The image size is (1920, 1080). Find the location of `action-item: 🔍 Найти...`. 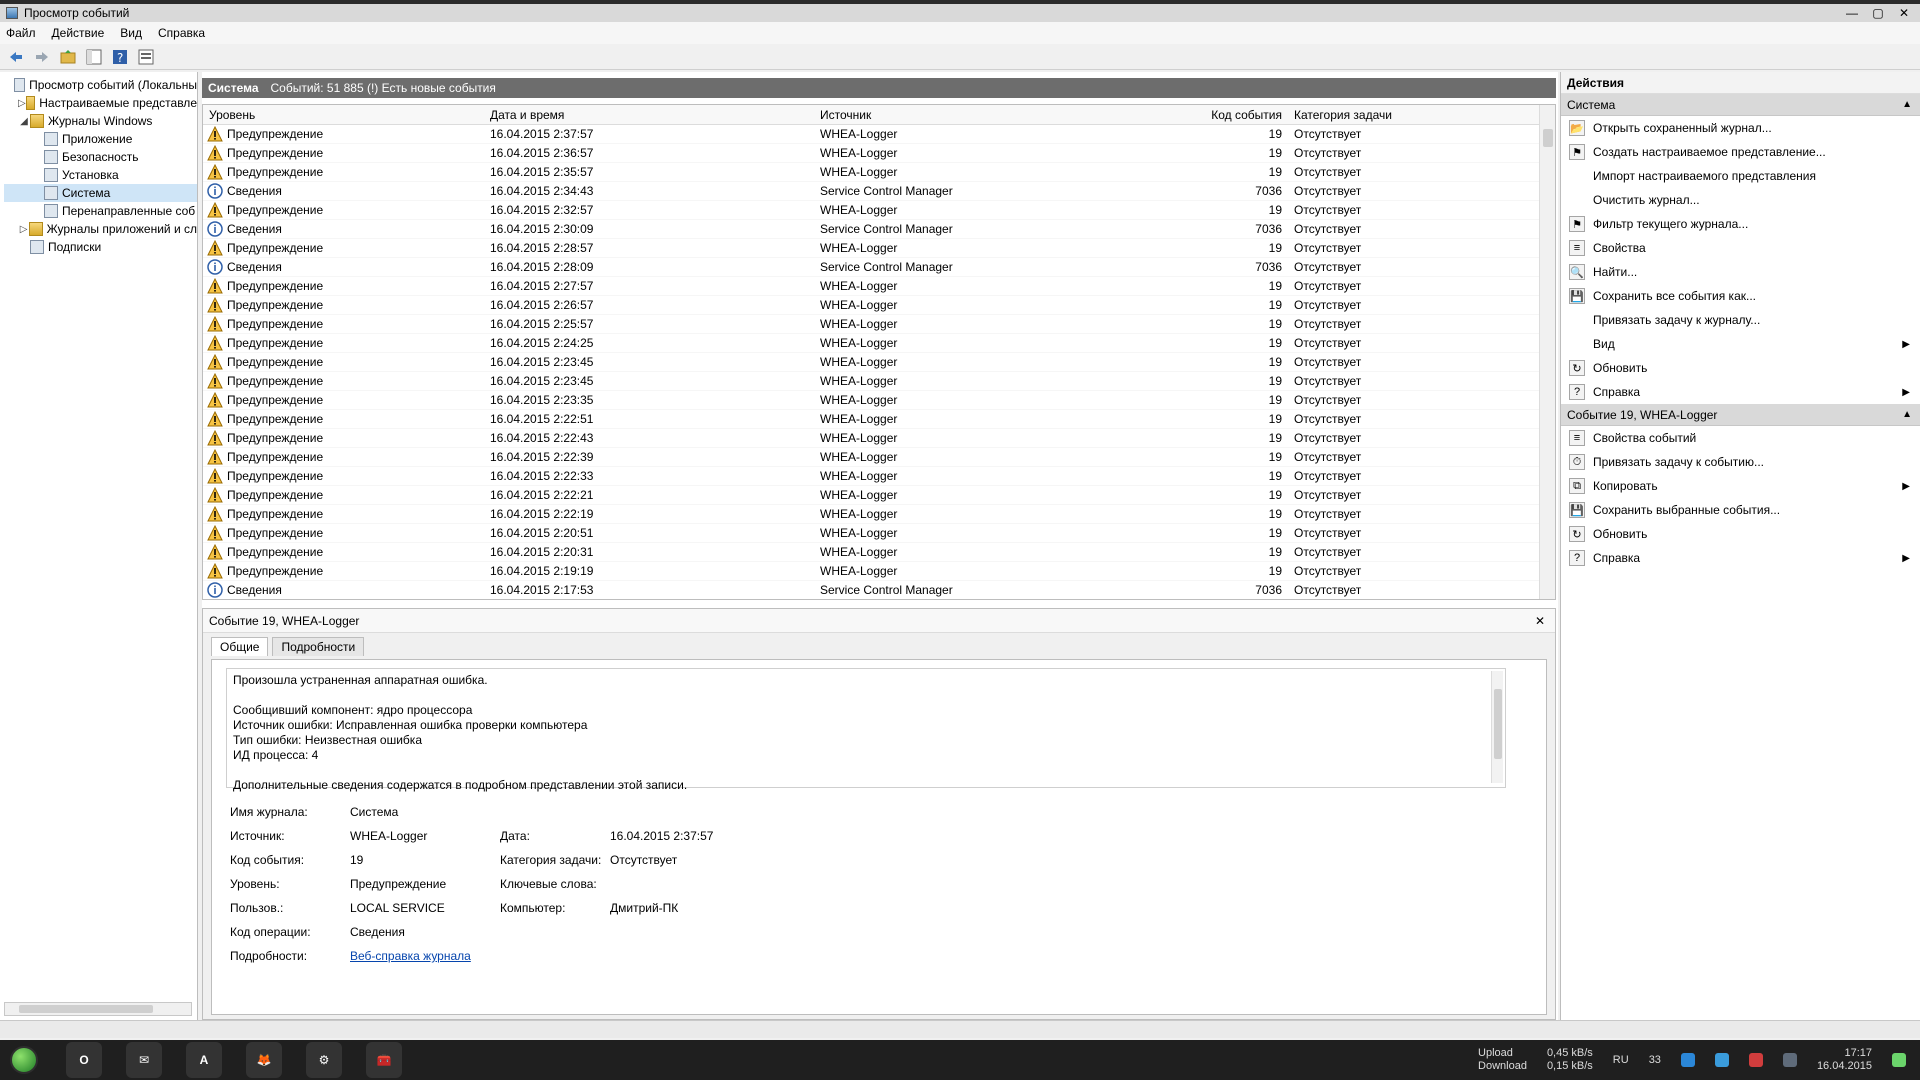

action-item: 🔍 Найти... is located at coordinates (1740, 272).